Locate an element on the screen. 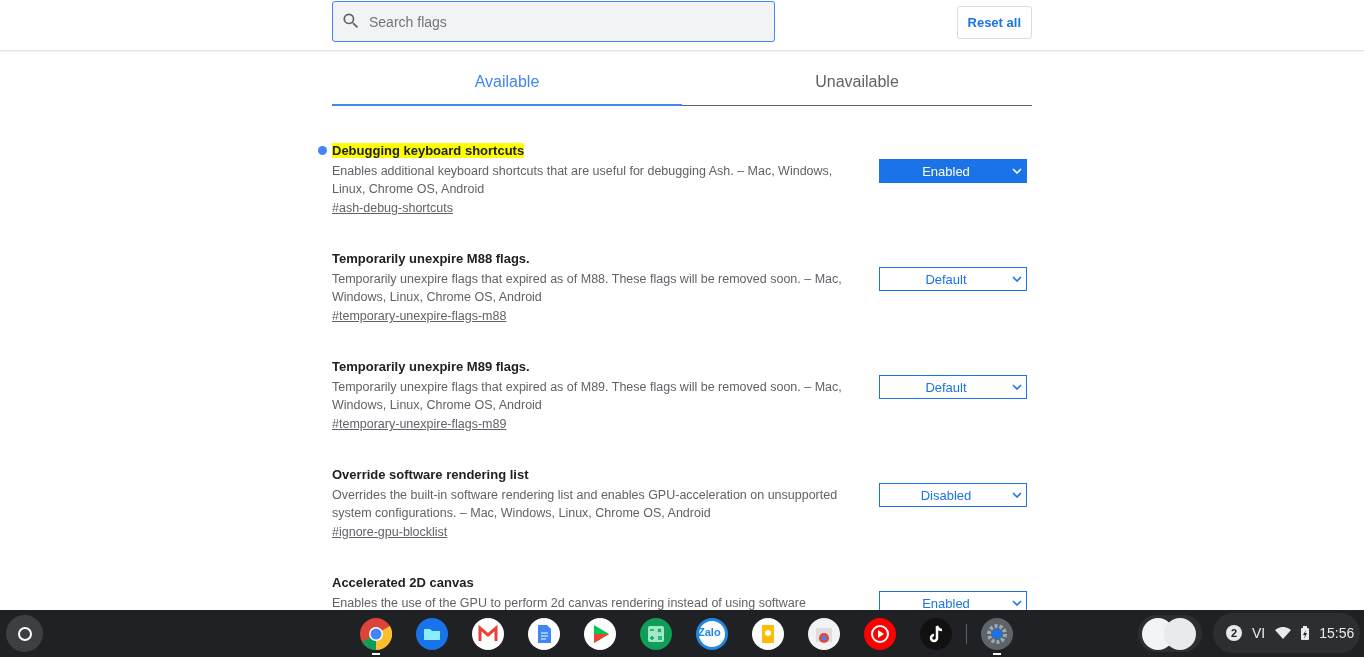  flag-link: #temporary-unexpire-flags-m88 is located at coordinates (419, 316).